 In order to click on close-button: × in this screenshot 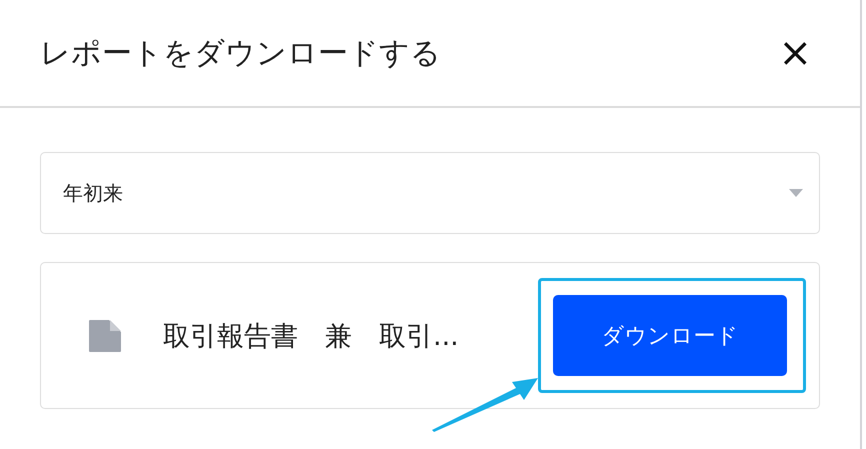, I will do `click(795, 53)`.